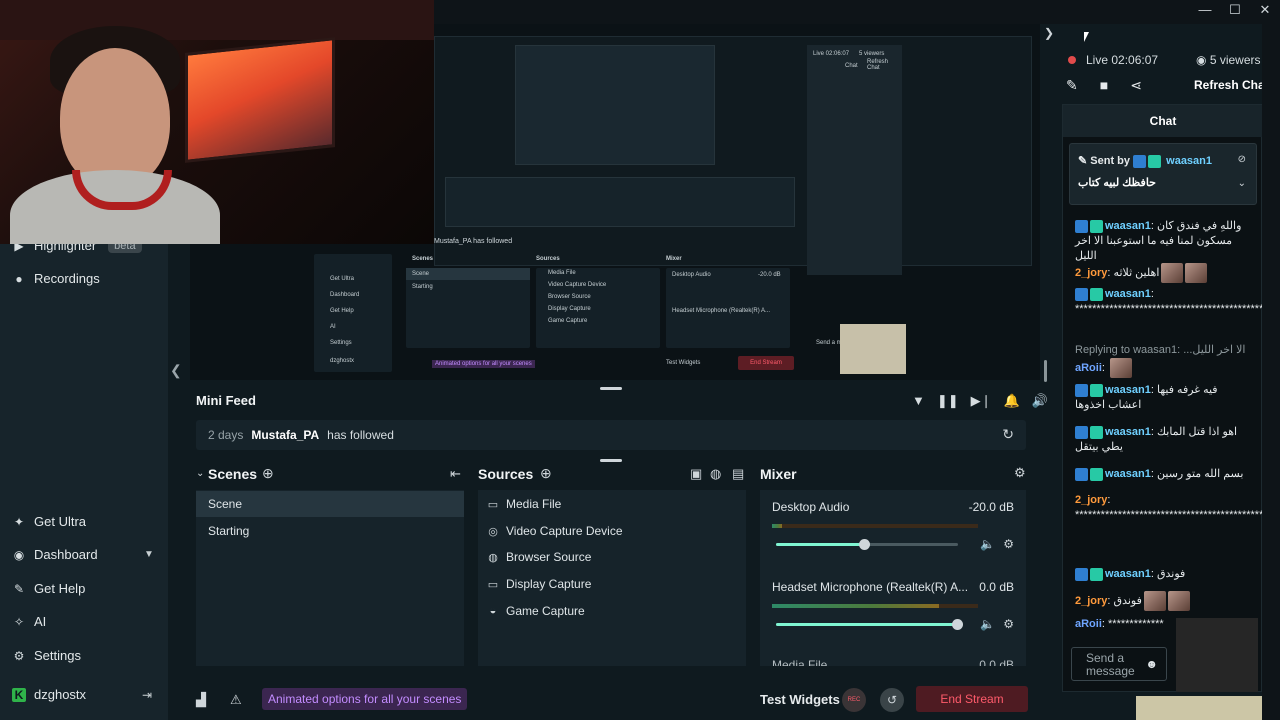  What do you see at coordinates (46, 655) in the screenshot?
I see `sidebar-item-settings: ⚙ Settings` at bounding box center [46, 655].